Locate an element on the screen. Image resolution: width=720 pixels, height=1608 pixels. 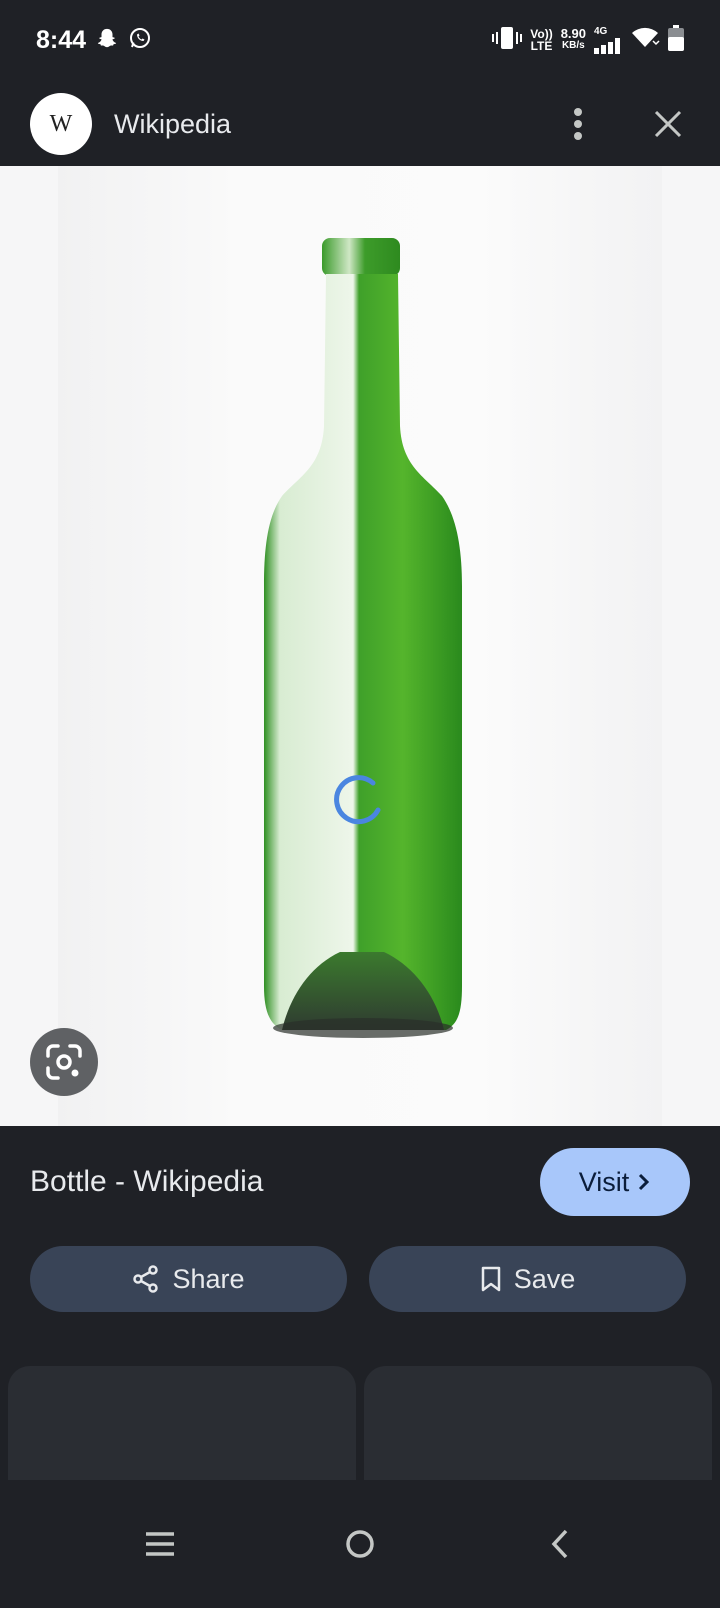
home-icon is located at coordinates (360, 1544).